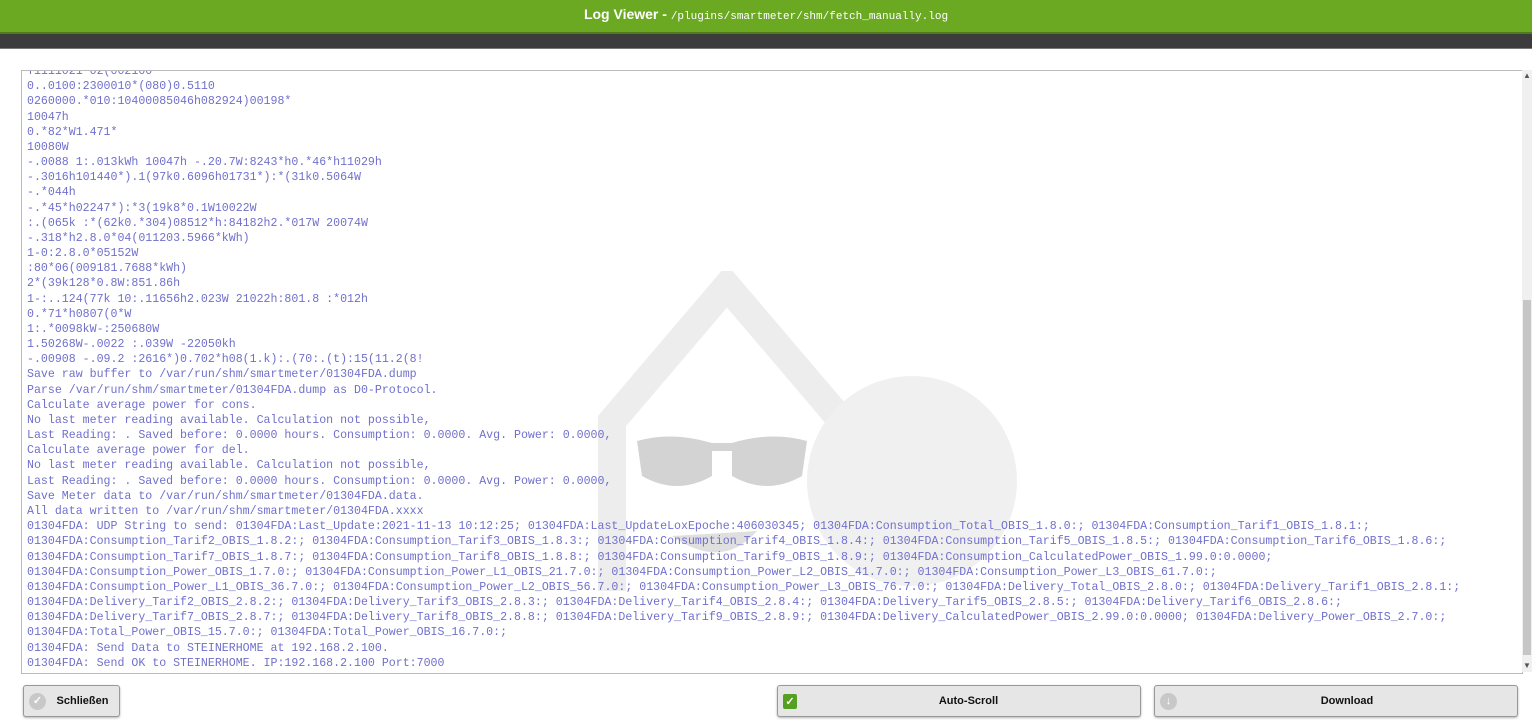 This screenshot has height=724, width=1532. Describe the element at coordinates (766, 41) in the screenshot. I see `toolbar-strip` at that location.